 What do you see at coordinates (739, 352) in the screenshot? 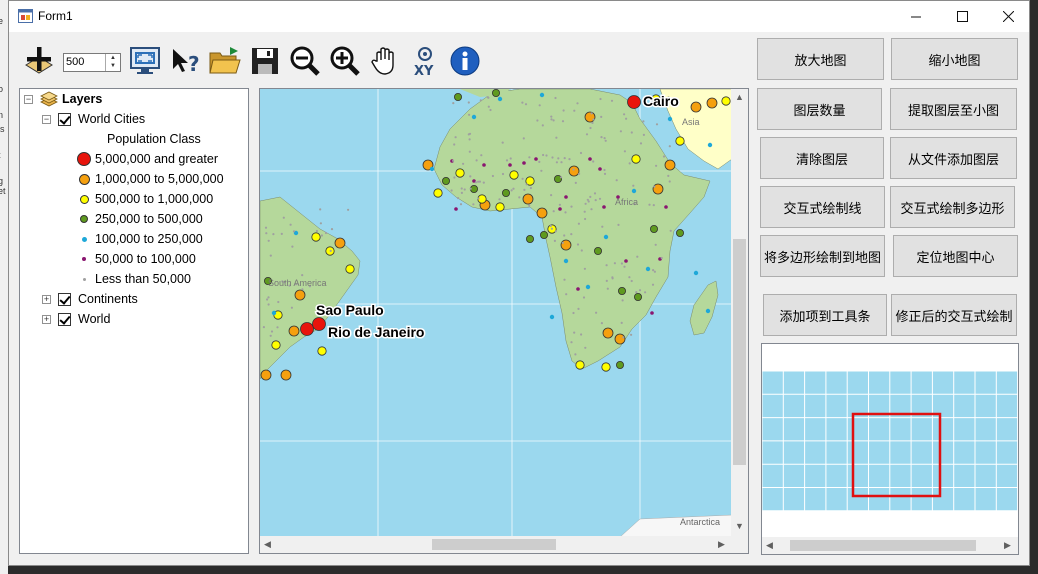
I see `vertical-scroll-thumb` at bounding box center [739, 352].